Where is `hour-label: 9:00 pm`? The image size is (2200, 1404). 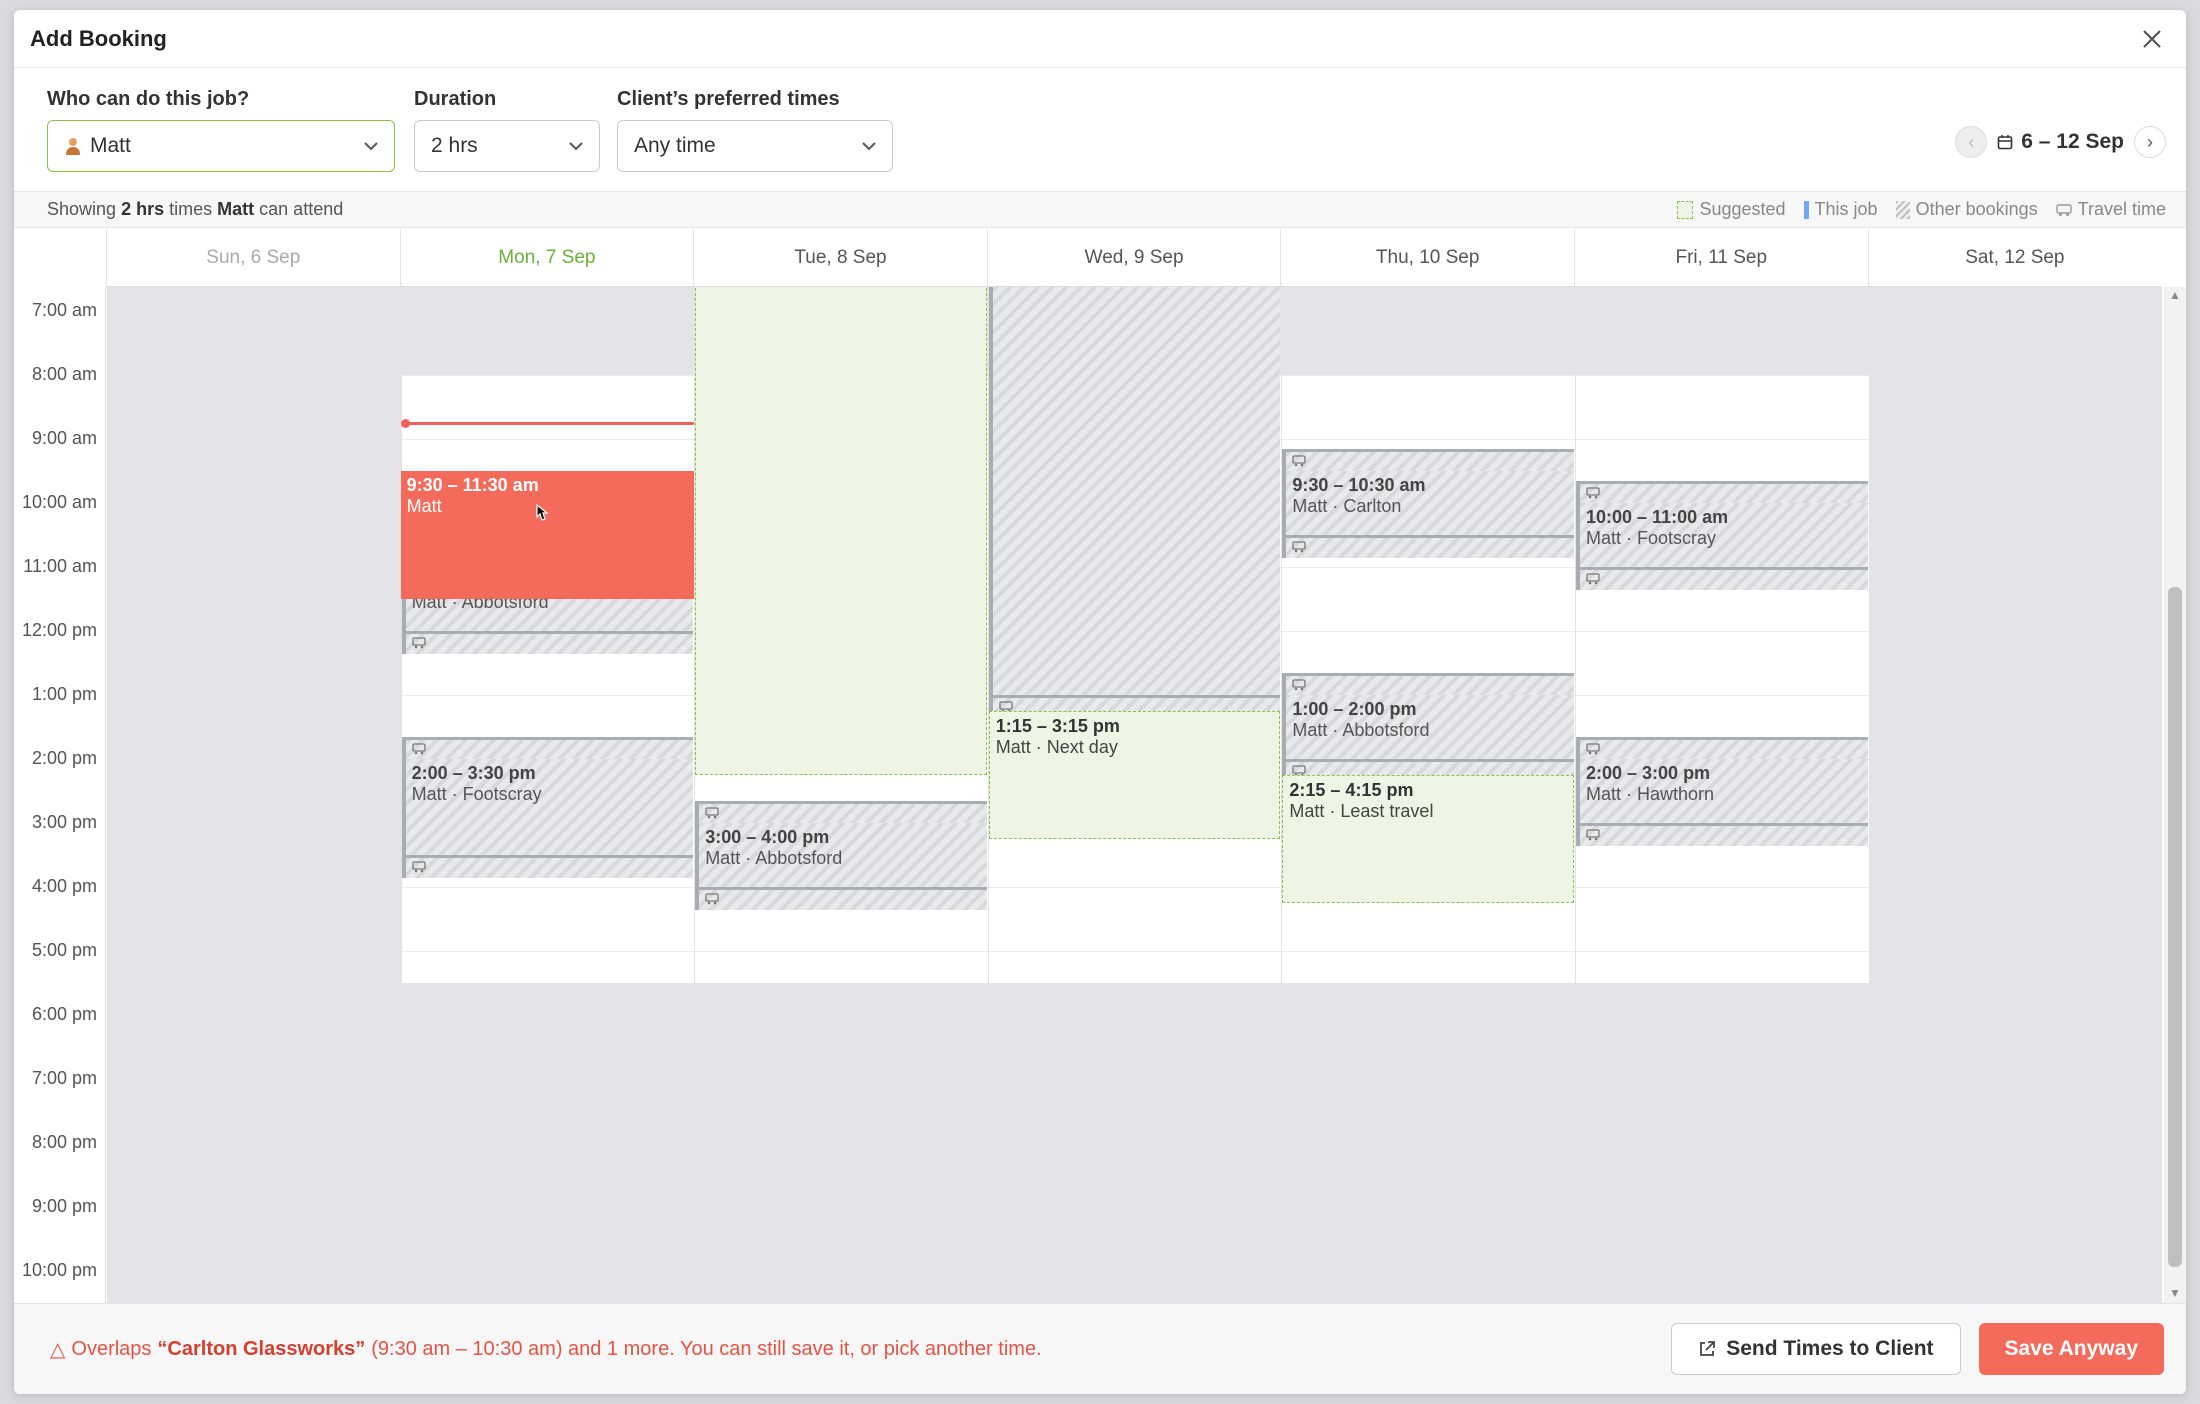
hour-label: 9:00 pm is located at coordinates (64, 1206).